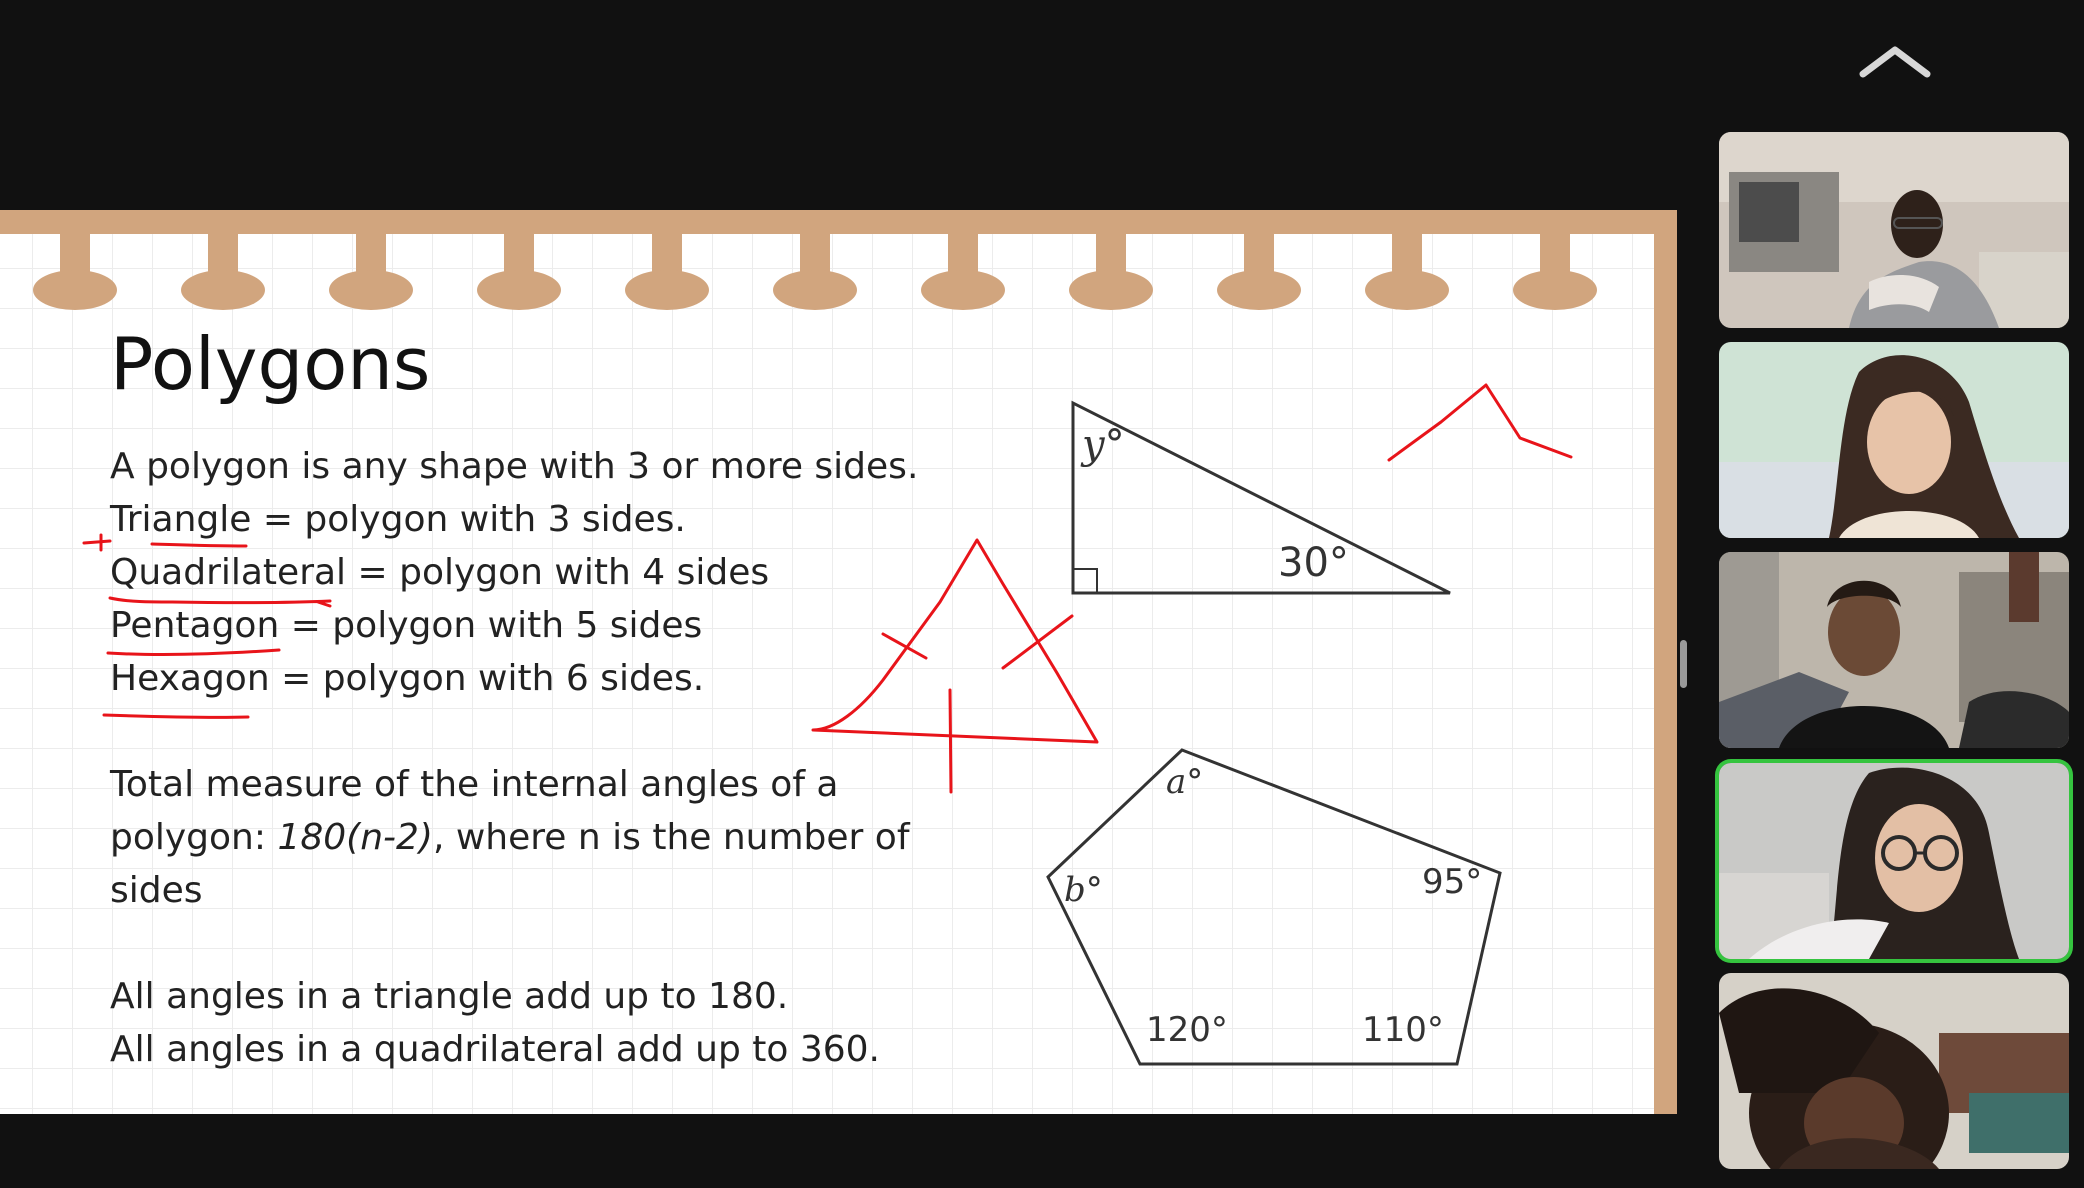 The width and height of the screenshot is (2084, 1188). What do you see at coordinates (176, 716) in the screenshot?
I see `annotation-underline-hexagon` at bounding box center [176, 716].